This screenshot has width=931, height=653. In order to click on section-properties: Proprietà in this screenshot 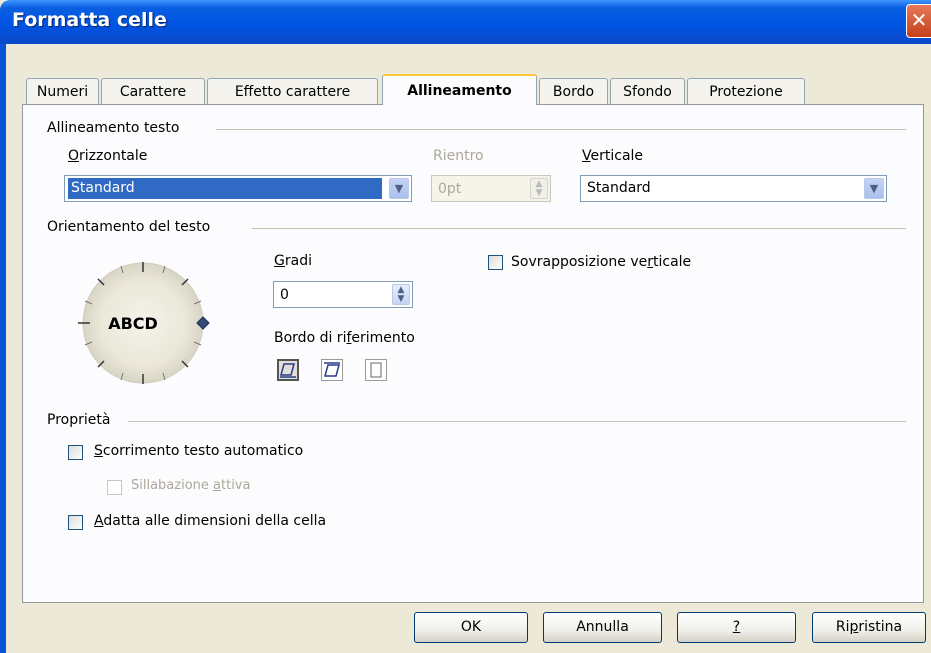, I will do `click(79, 420)`.